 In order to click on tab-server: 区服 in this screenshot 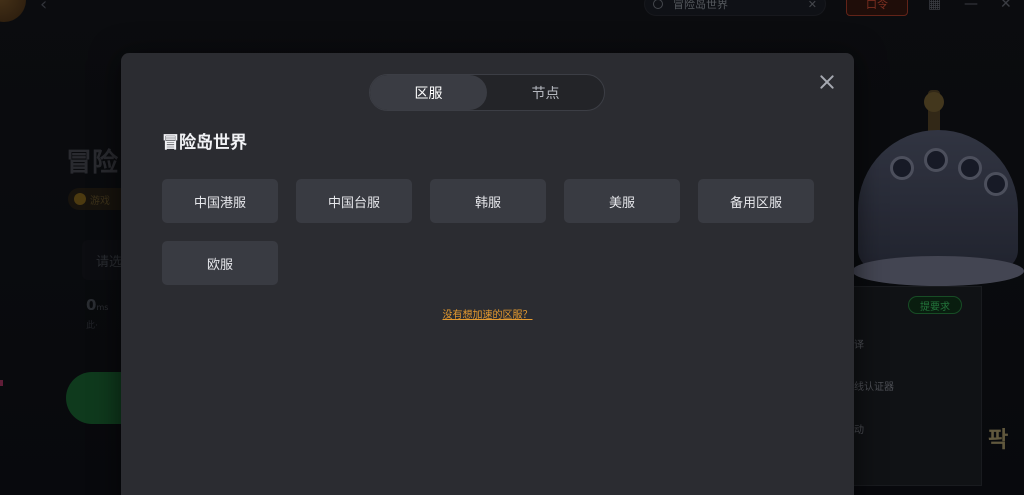, I will do `click(428, 92)`.